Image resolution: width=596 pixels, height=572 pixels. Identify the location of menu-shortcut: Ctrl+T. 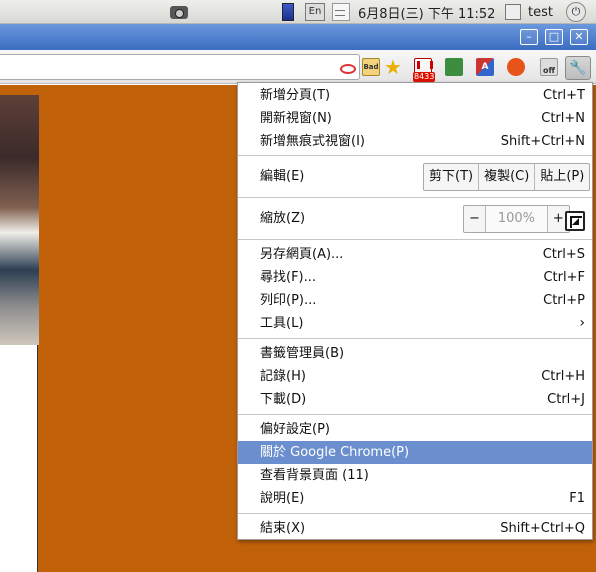
(564, 95).